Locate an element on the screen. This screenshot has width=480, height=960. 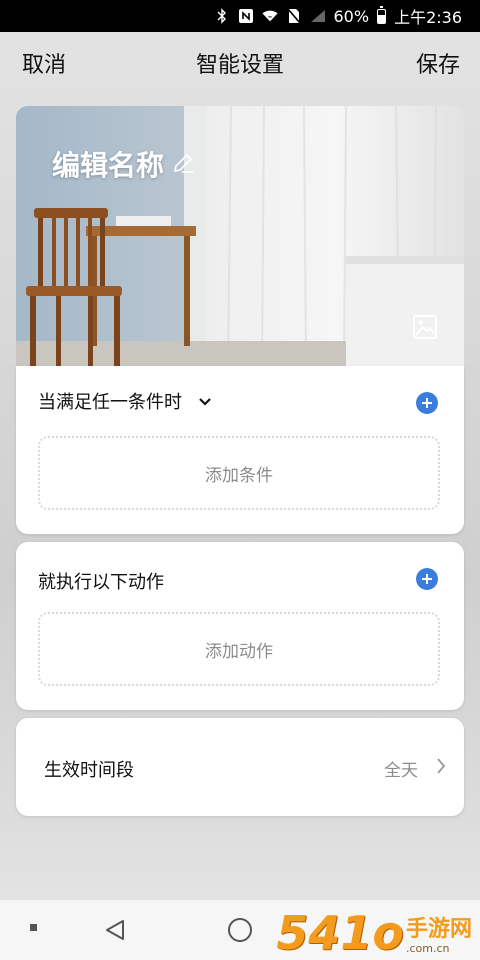
battery-icon is located at coordinates (382, 14).